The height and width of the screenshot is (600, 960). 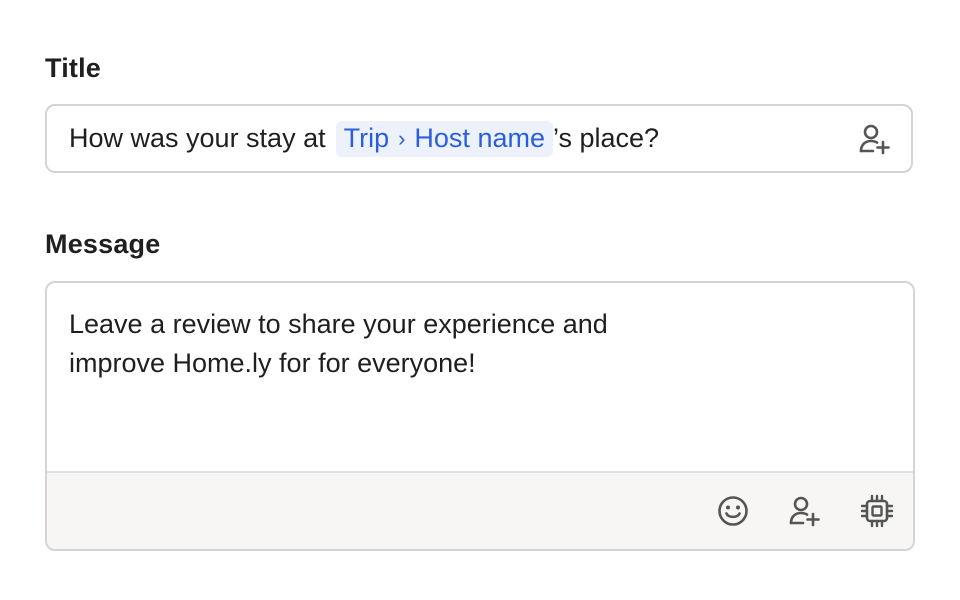 I want to click on message-toolbar, so click(x=480, y=510).